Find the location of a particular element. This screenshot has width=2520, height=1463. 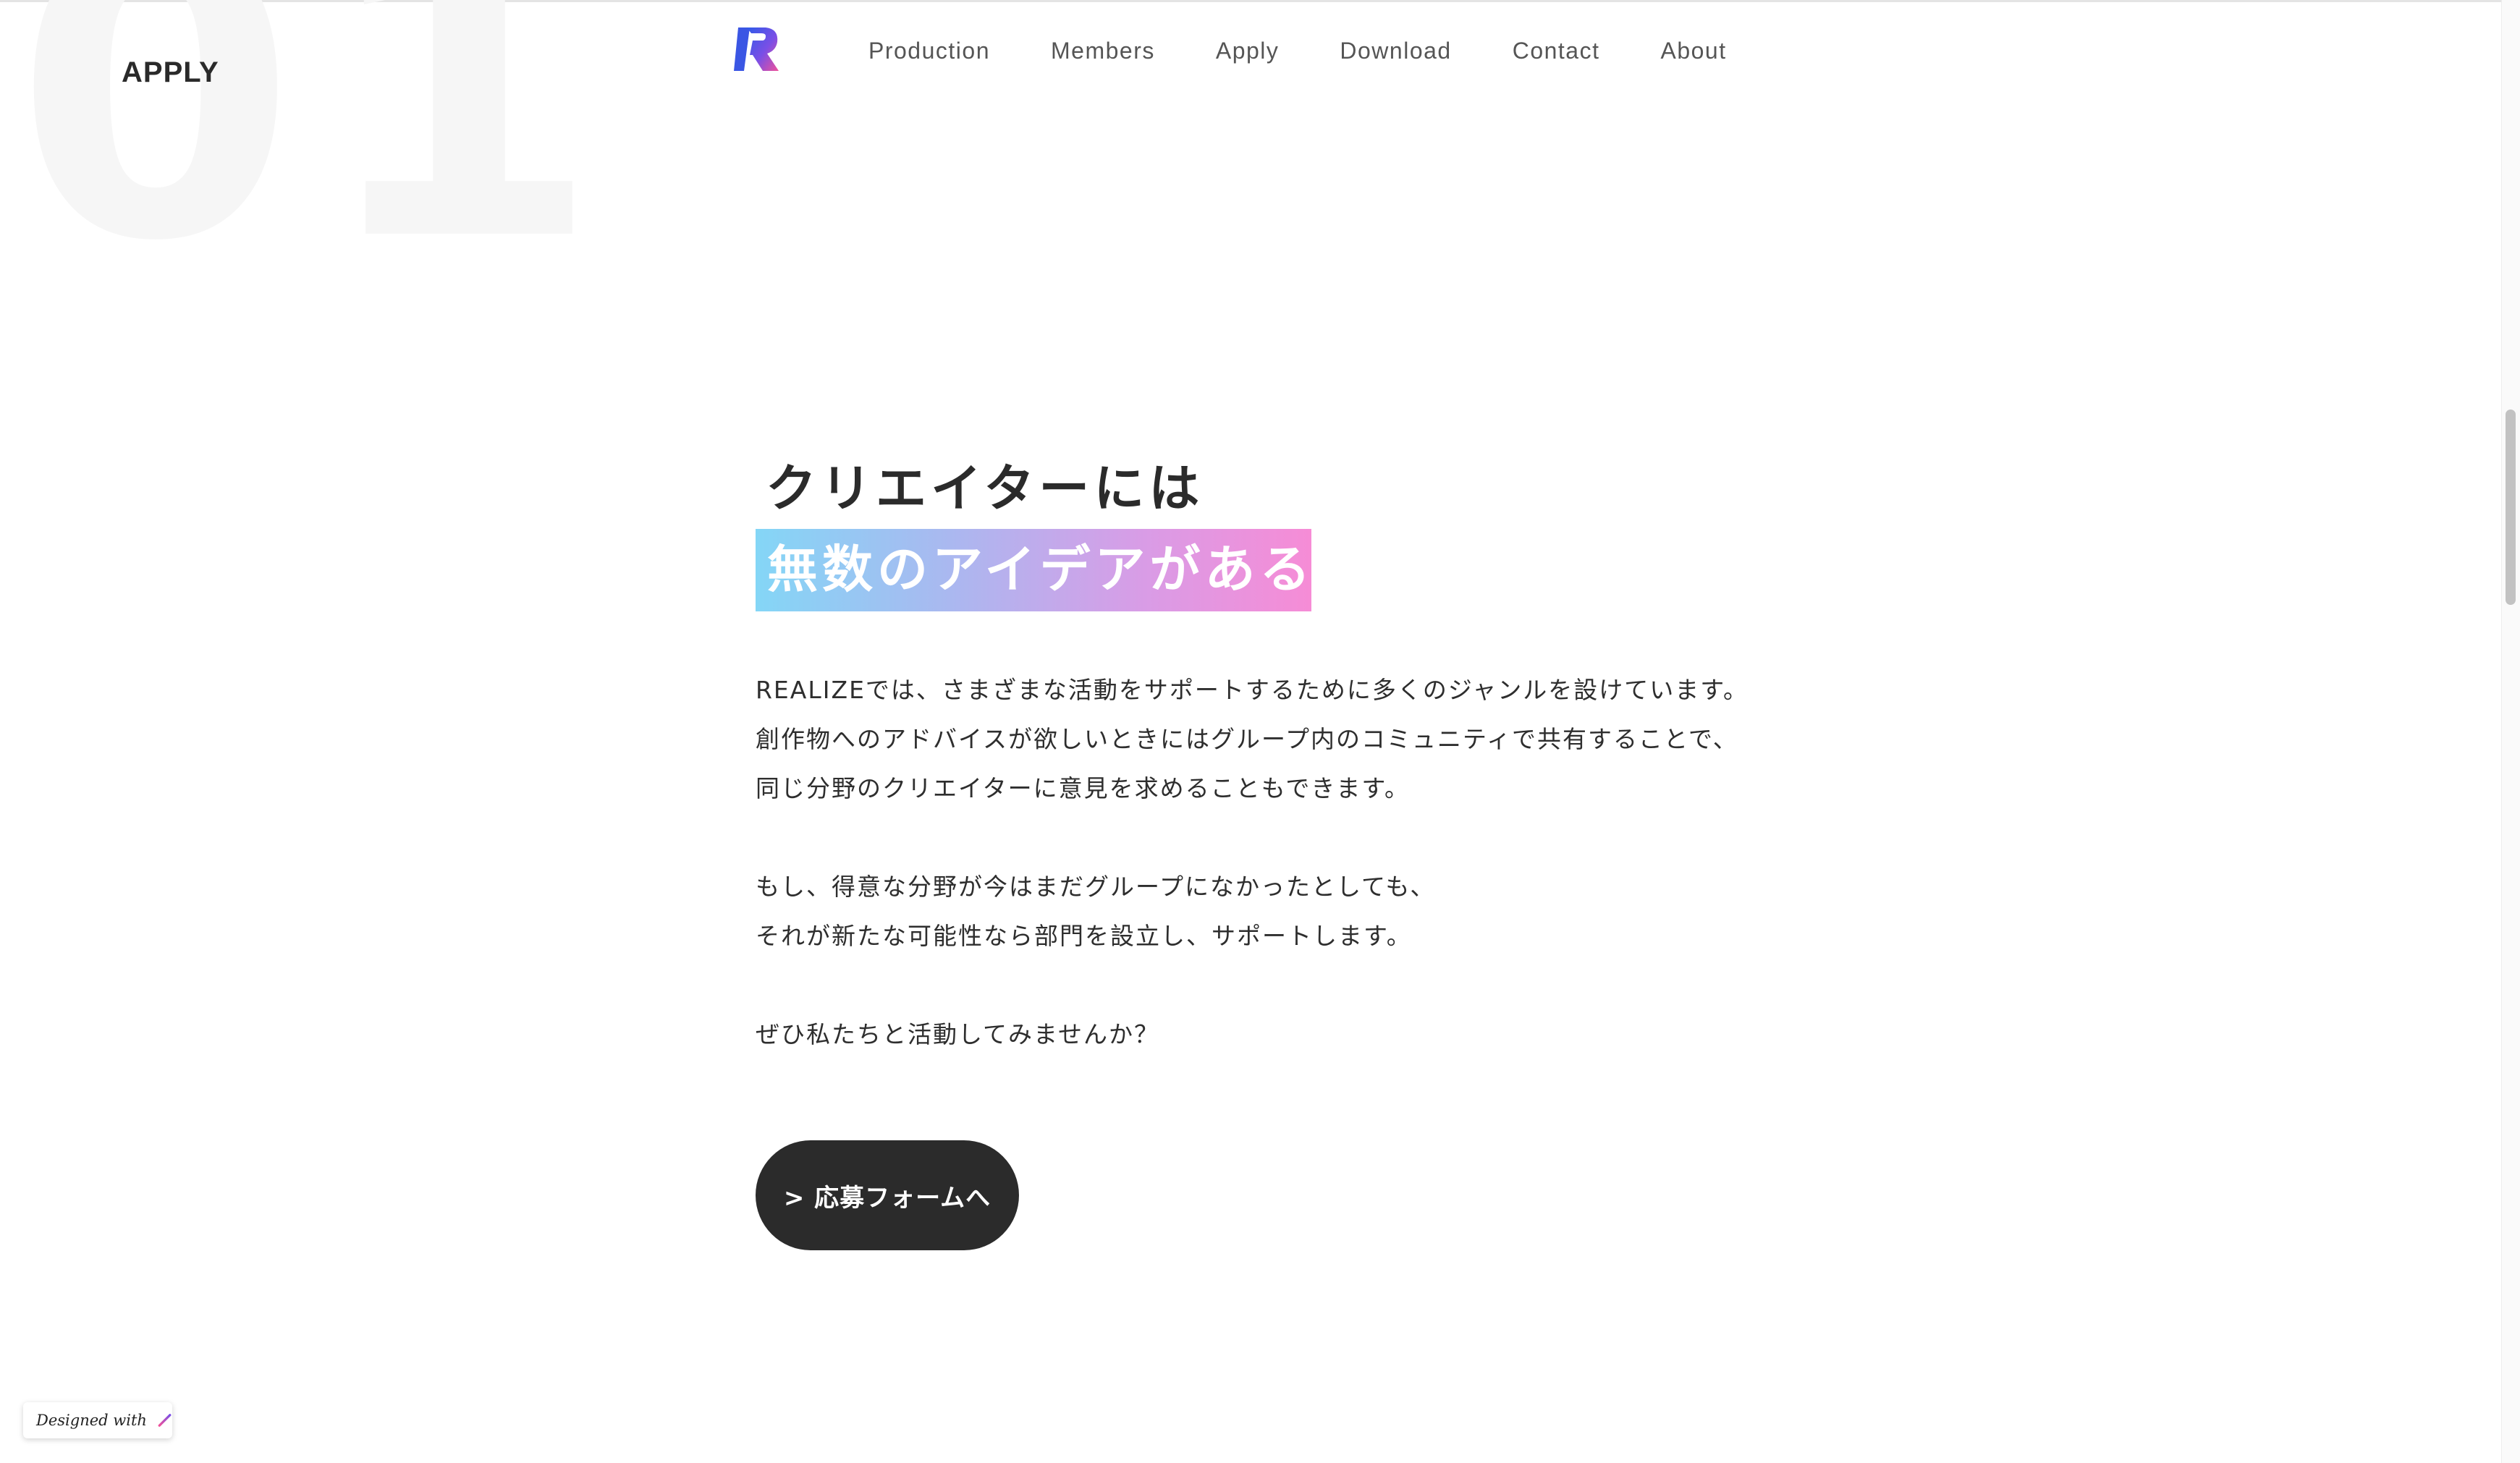

logo-icon is located at coordinates (756, 49).